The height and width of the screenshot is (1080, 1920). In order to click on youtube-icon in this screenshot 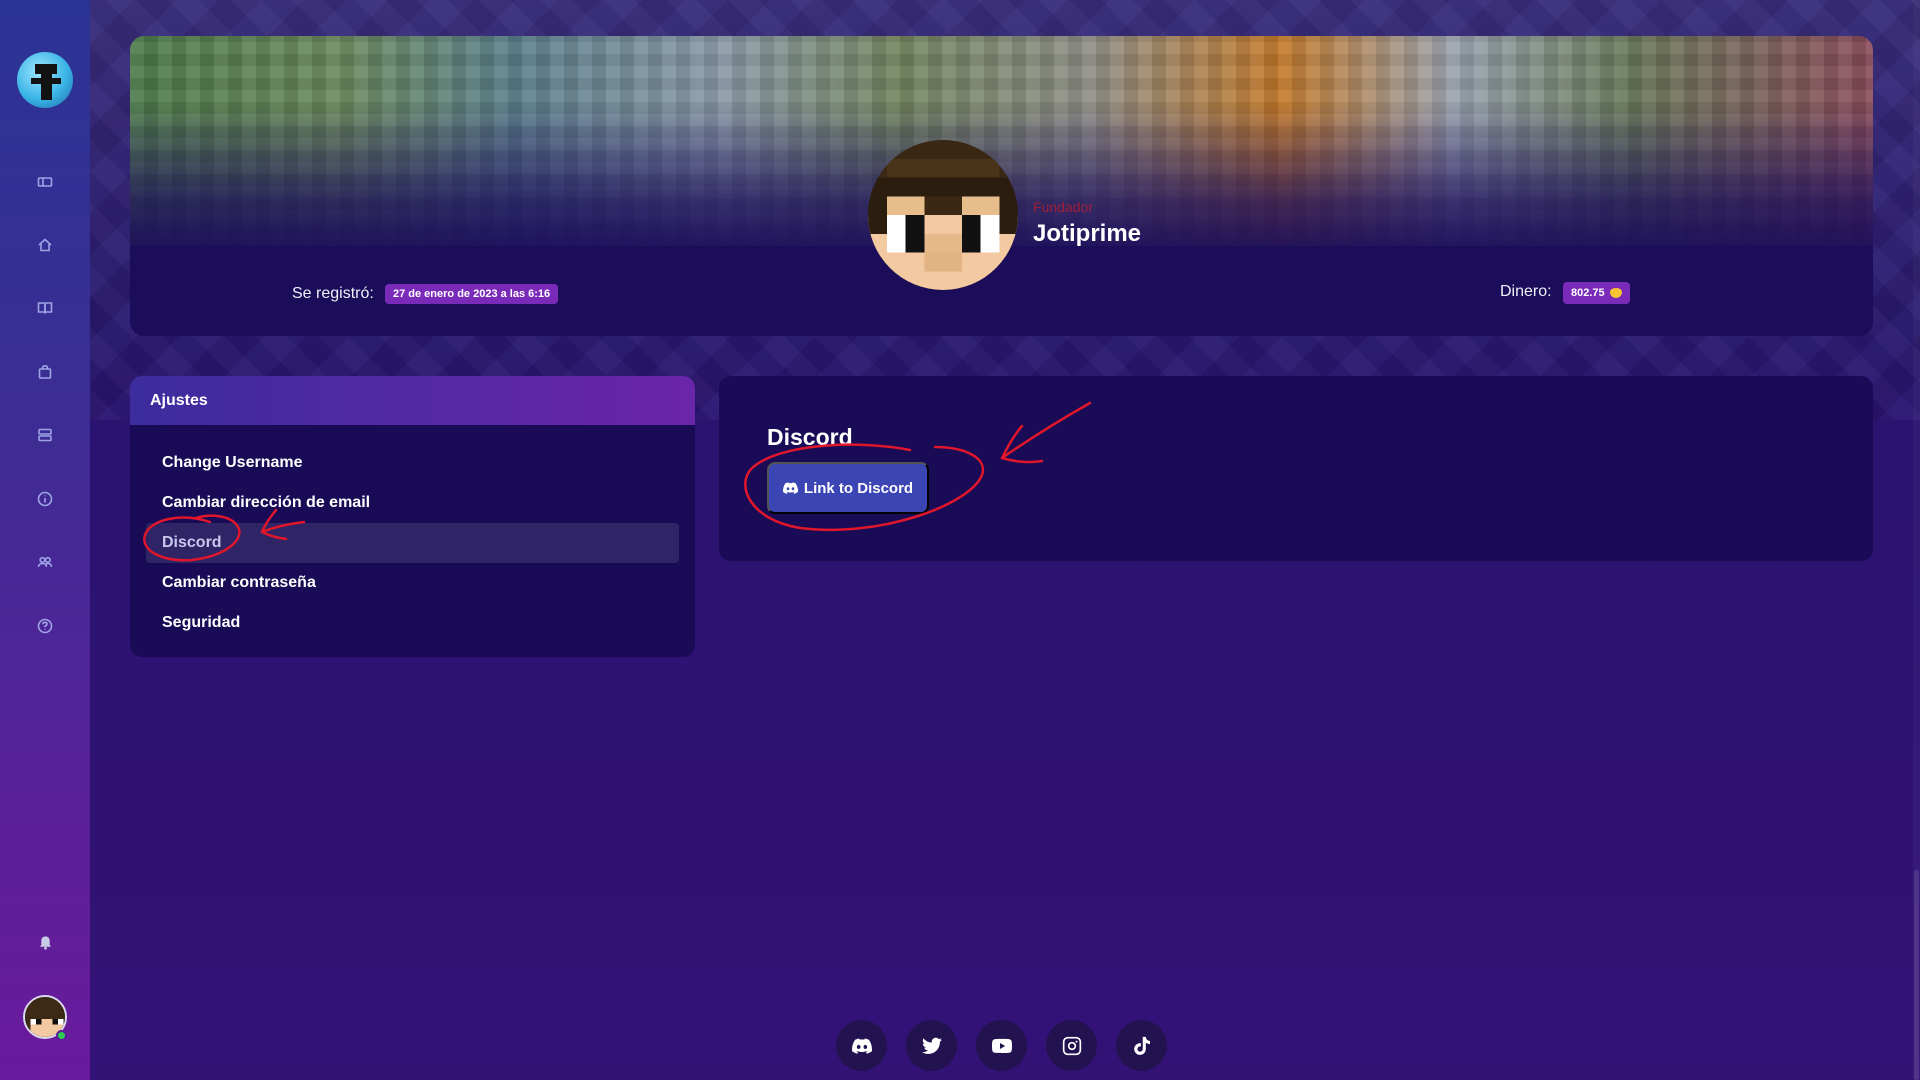, I will do `click(1001, 1045)`.